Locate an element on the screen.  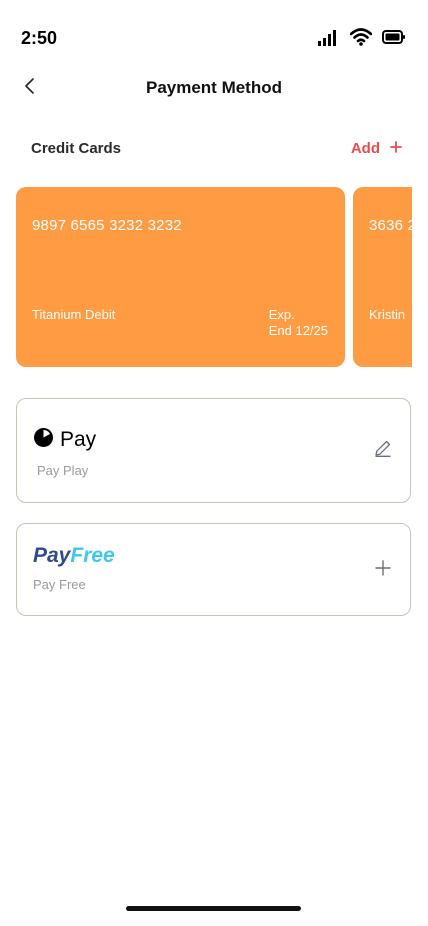
credit-card: 3636 2 Kristin is located at coordinates (382, 277).